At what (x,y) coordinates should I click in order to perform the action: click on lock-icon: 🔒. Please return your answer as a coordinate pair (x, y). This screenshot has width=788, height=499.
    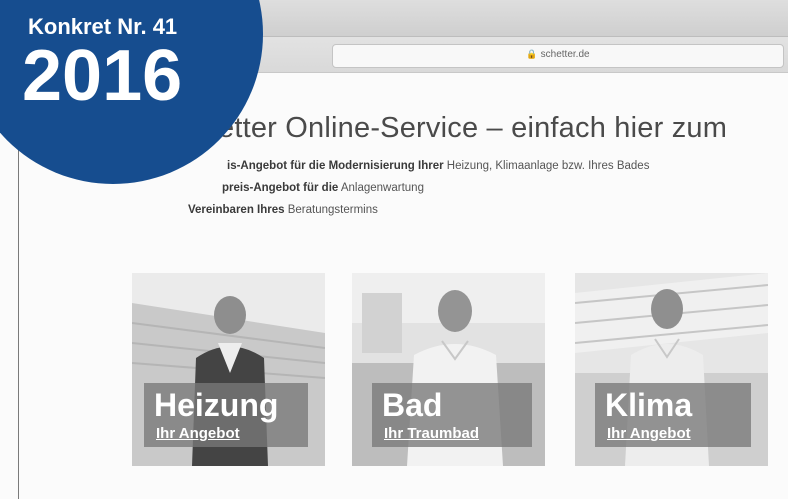
    Looking at the image, I should click on (532, 54).